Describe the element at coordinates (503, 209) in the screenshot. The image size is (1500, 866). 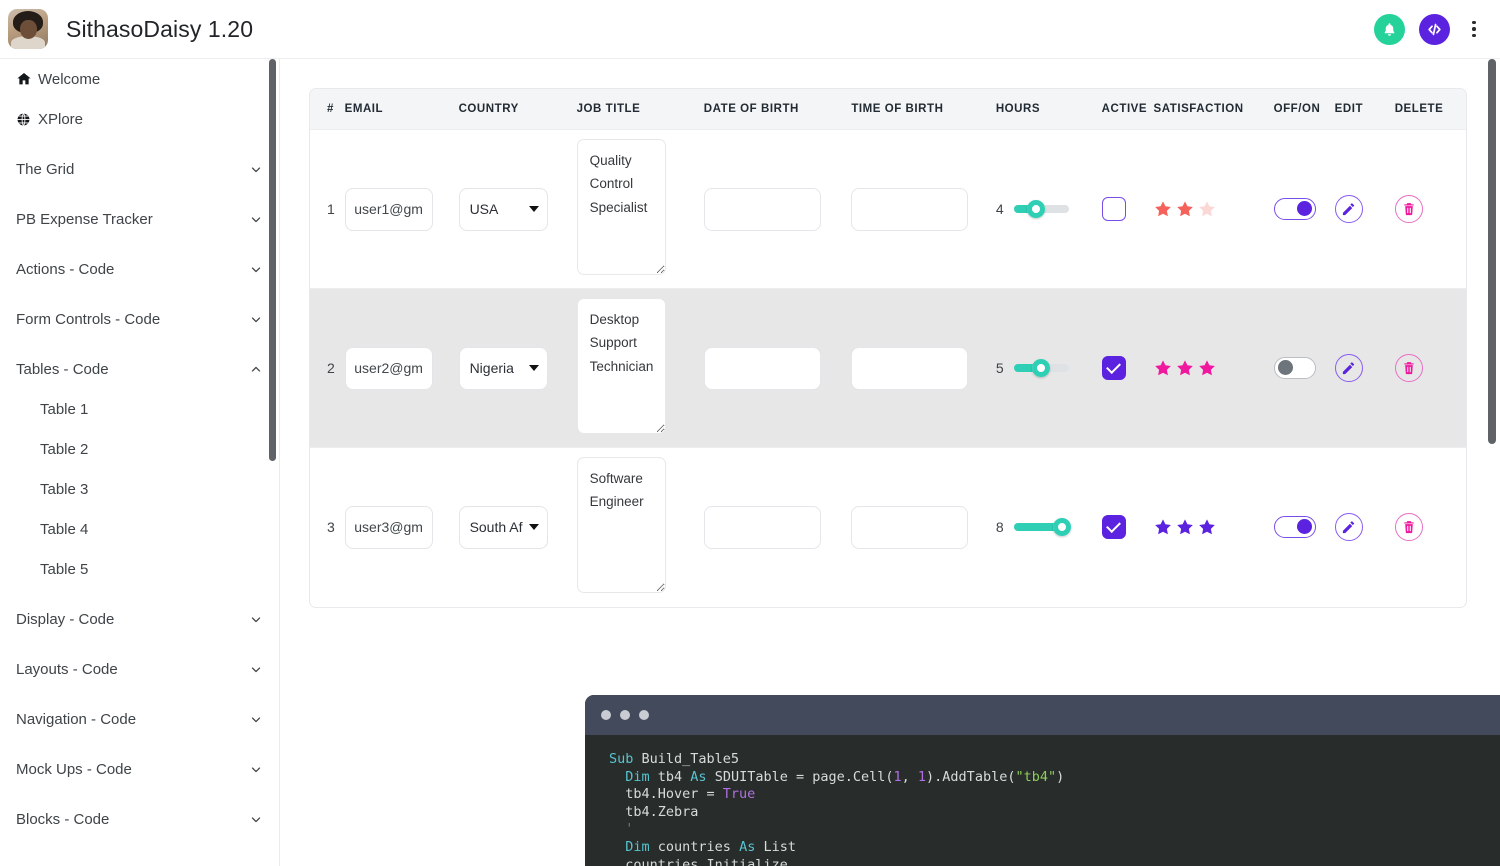
I see `country-select: USA` at that location.